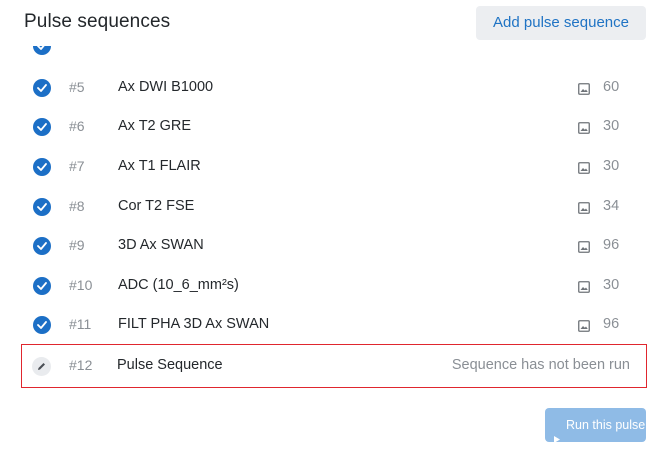 The image size is (670, 453). Describe the element at coordinates (77, 245) in the screenshot. I see `sequence-number: #9` at that location.